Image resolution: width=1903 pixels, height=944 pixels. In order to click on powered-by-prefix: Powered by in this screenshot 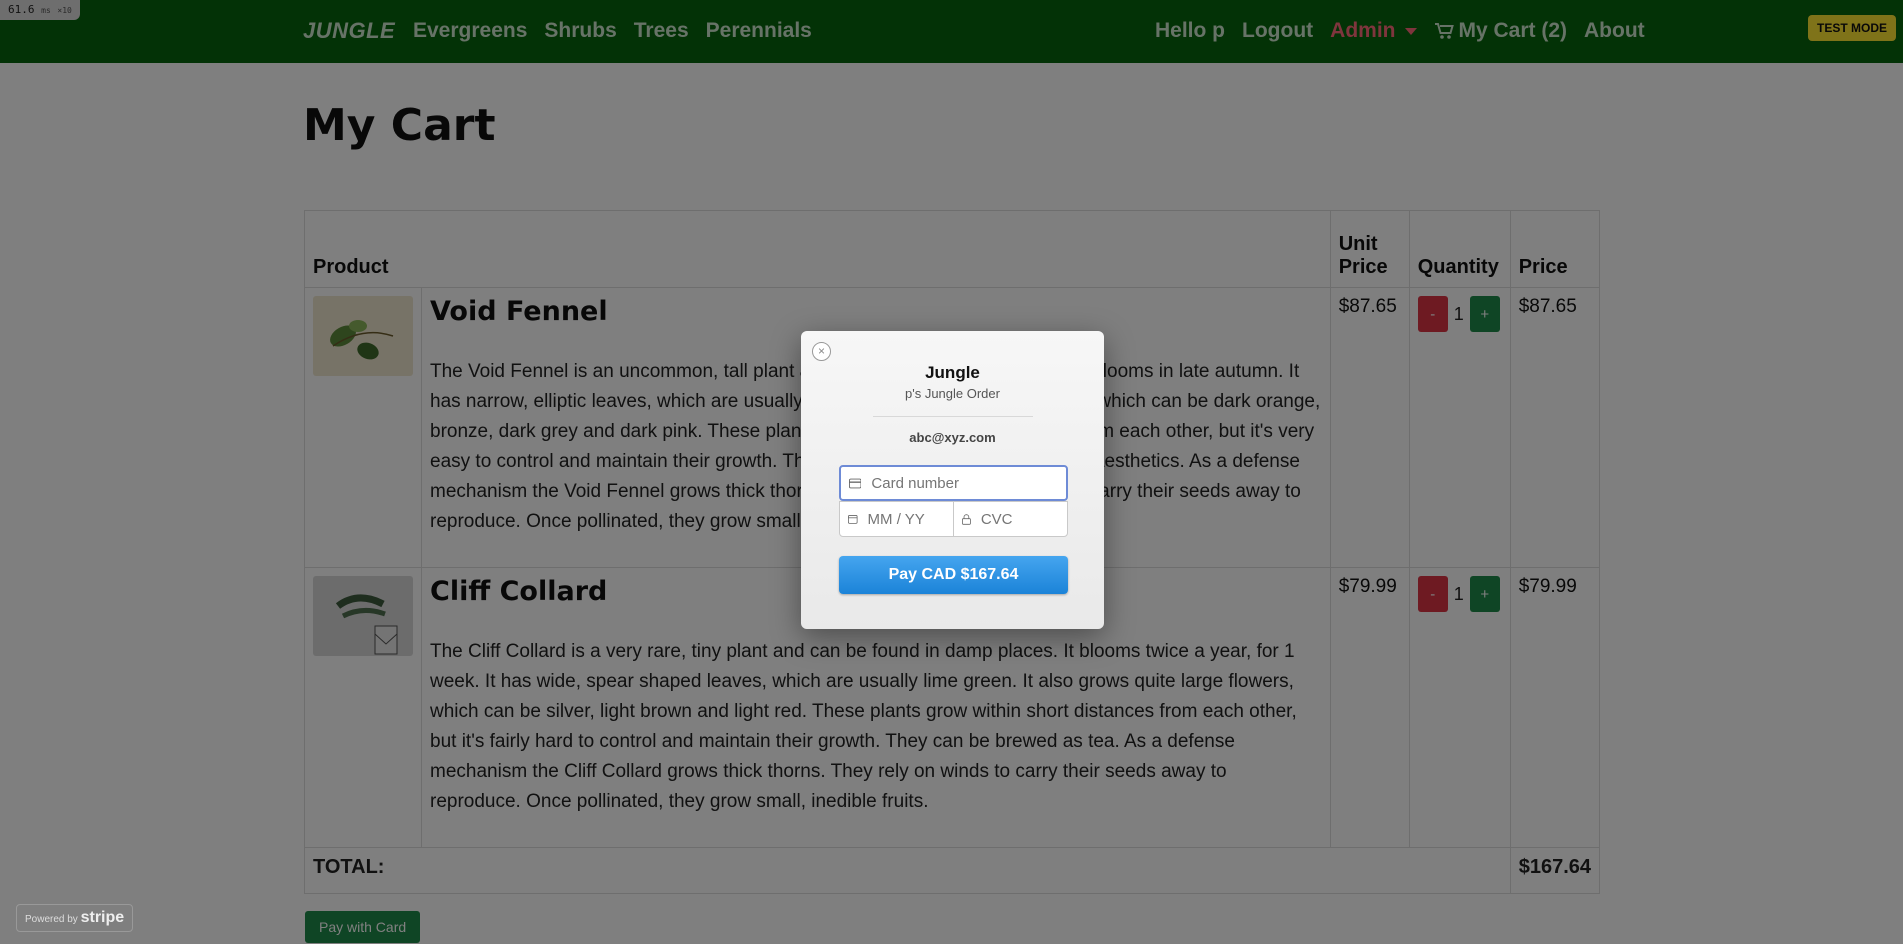, I will do `click(51, 919)`.